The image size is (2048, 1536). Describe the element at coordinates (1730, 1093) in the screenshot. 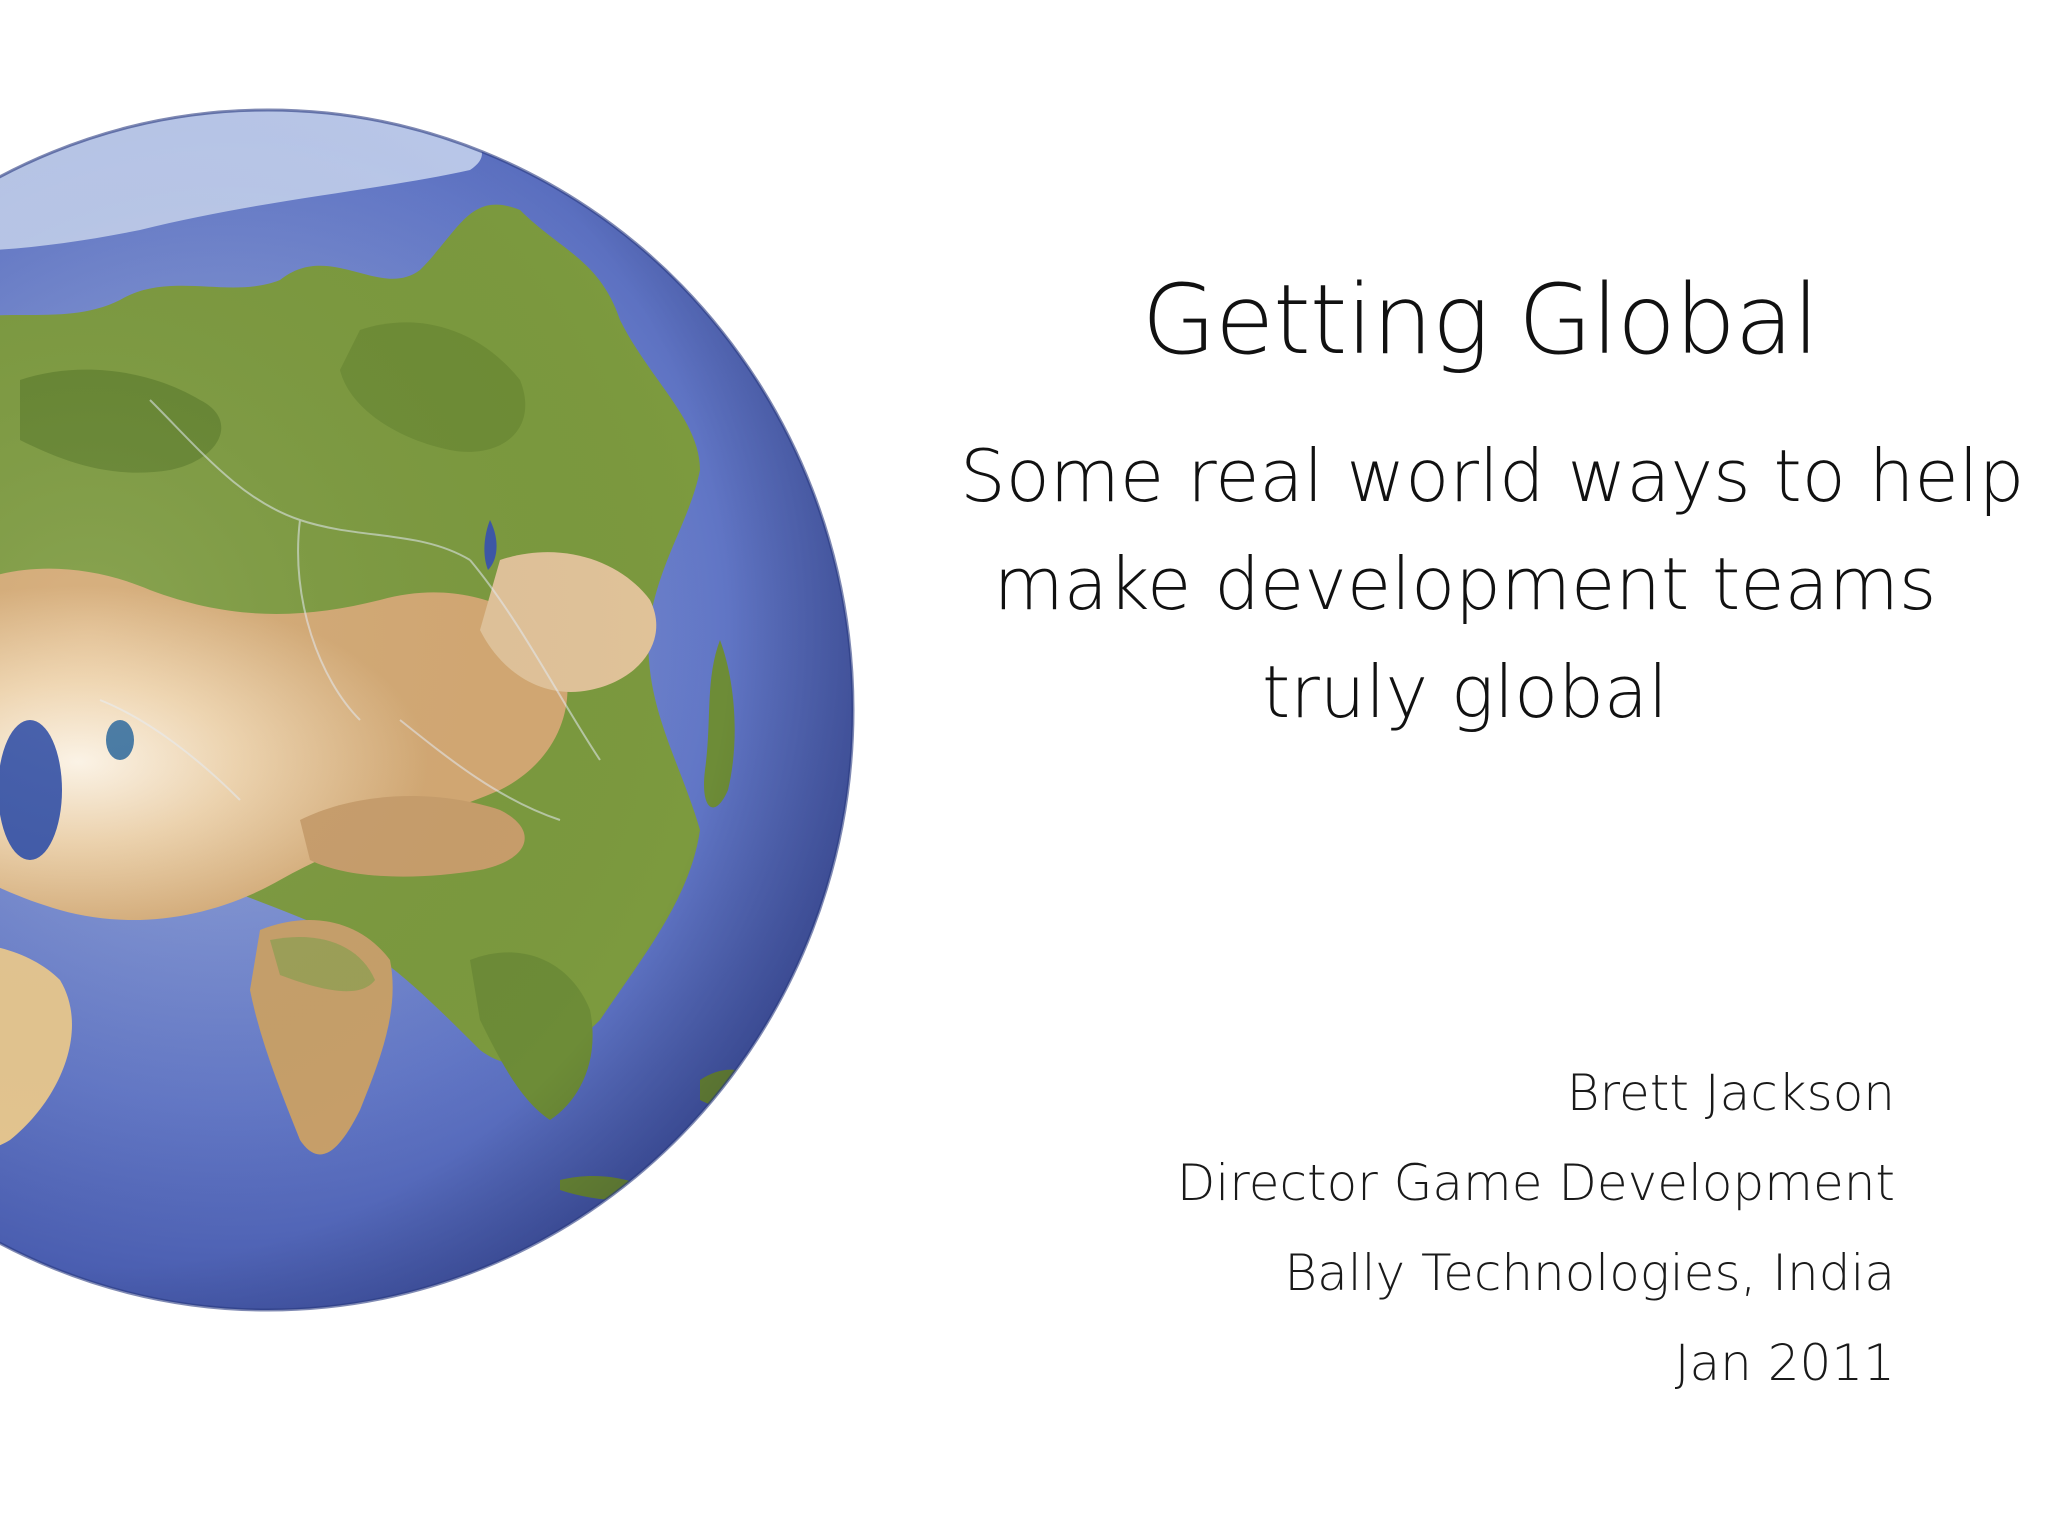

I see `presenter-name: Brett Jackson` at that location.